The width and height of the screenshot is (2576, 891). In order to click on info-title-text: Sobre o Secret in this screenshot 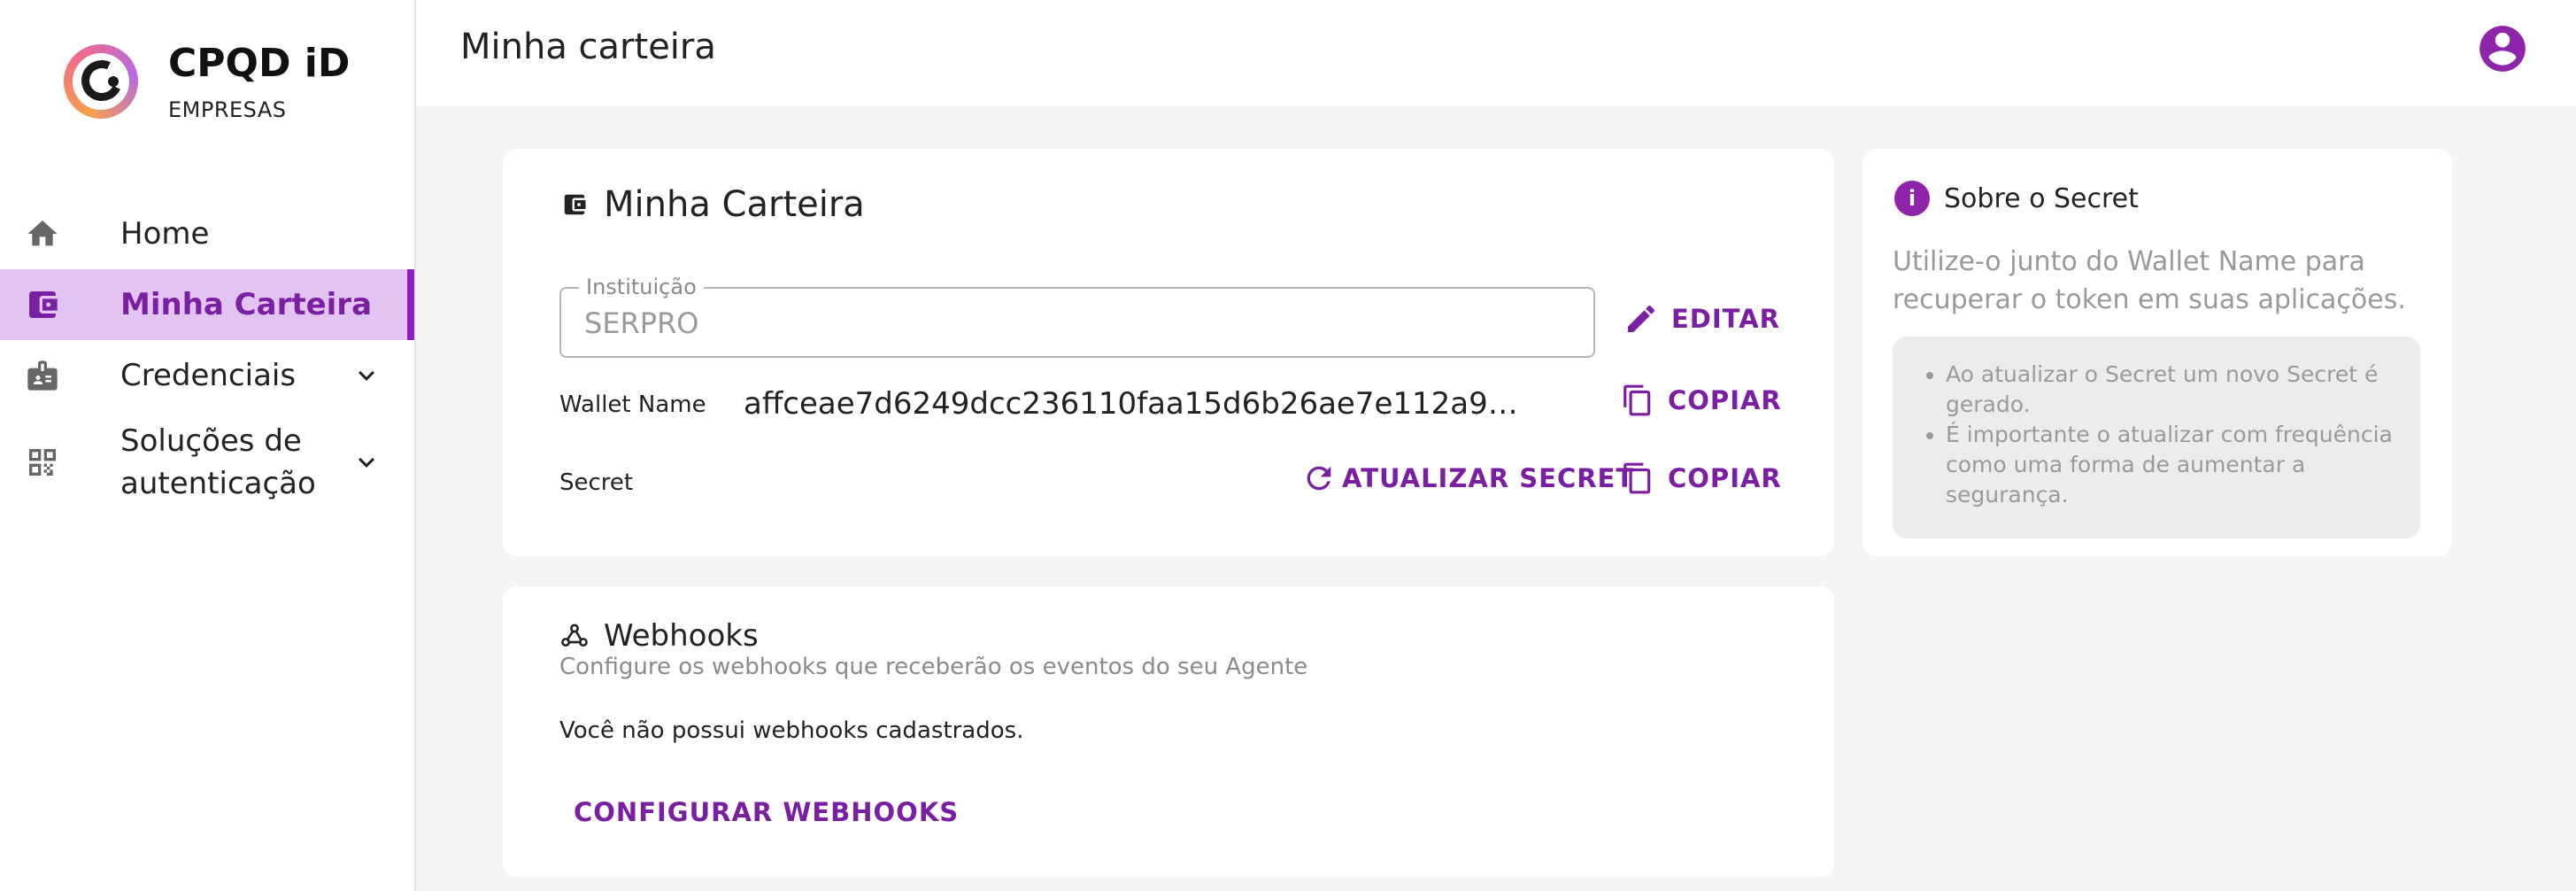, I will do `click(2041, 198)`.